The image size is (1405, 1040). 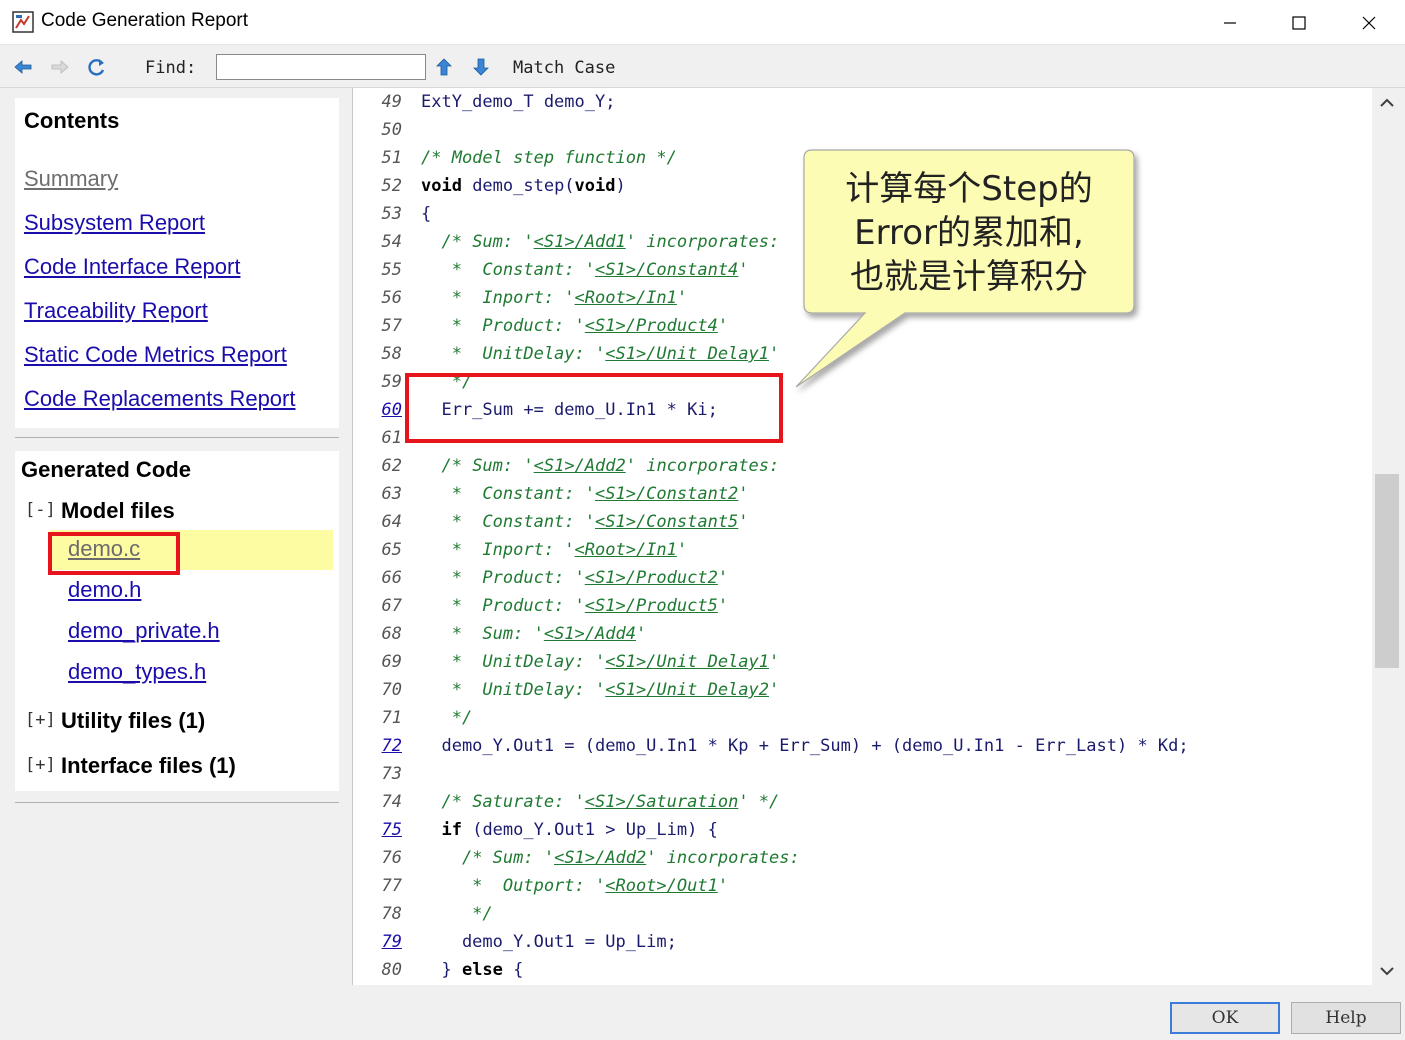 What do you see at coordinates (391, 634) in the screenshot?
I see `line-number: 68` at bounding box center [391, 634].